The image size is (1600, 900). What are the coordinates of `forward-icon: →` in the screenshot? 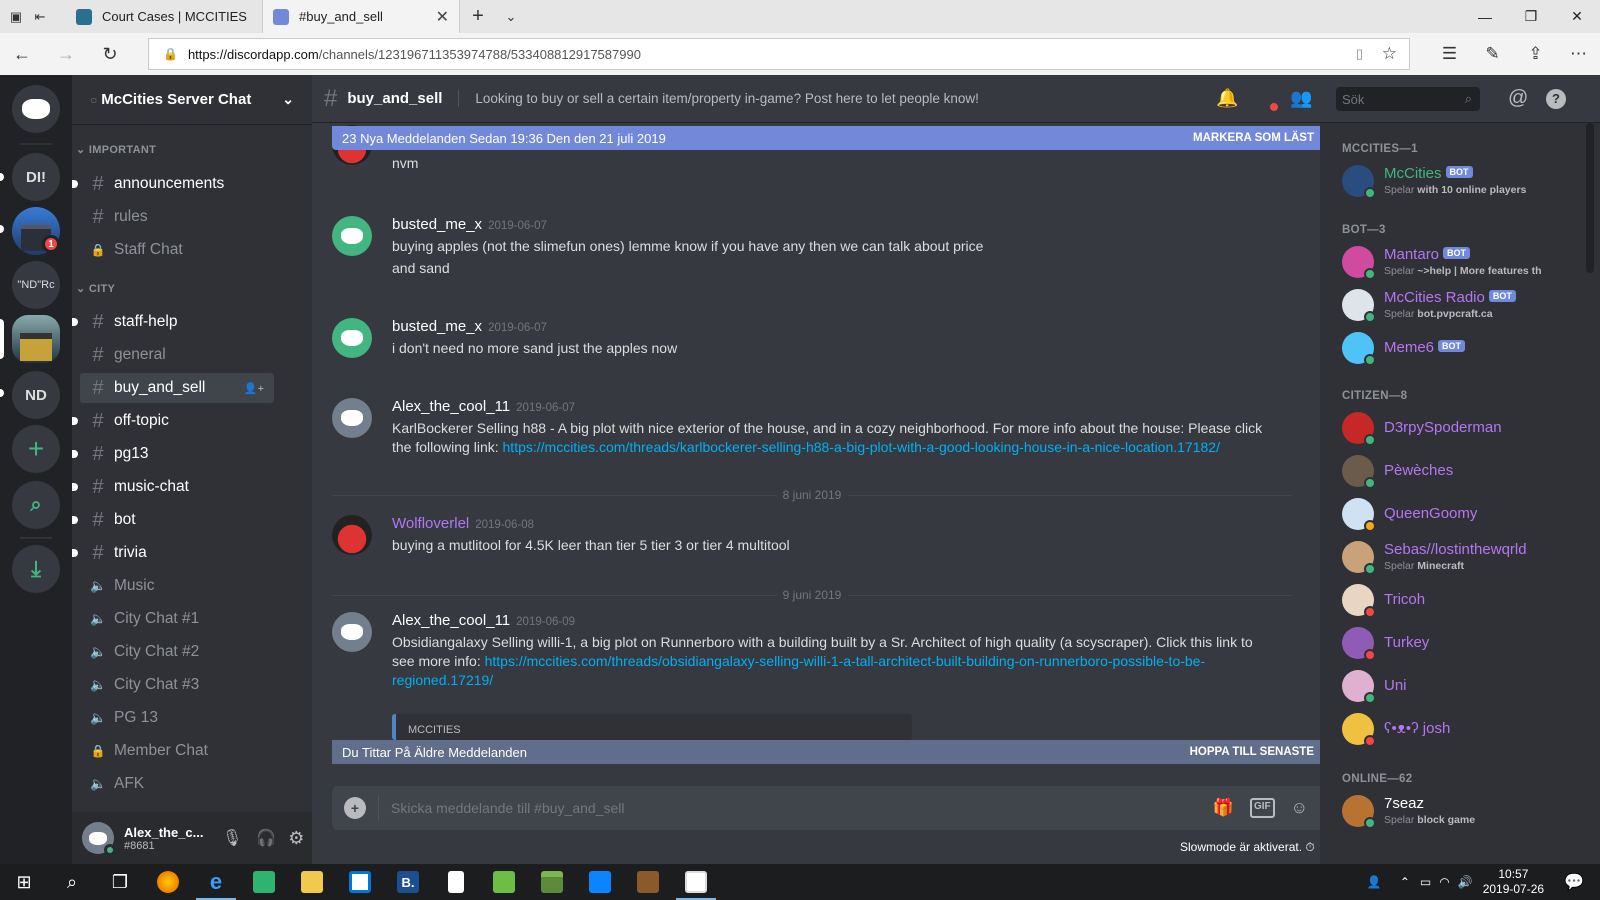 It's located at (66, 54).